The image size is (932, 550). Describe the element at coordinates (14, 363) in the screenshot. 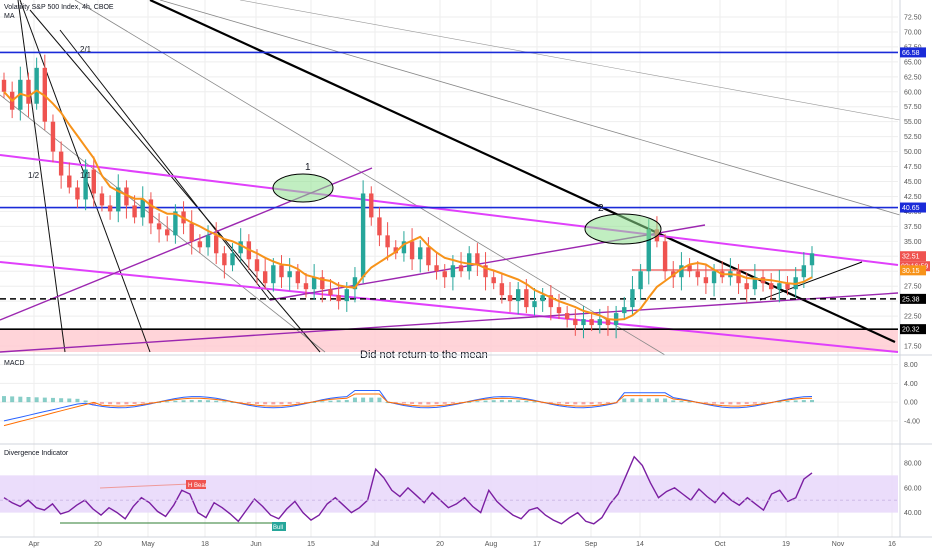

I see `macd-title: MACD` at that location.